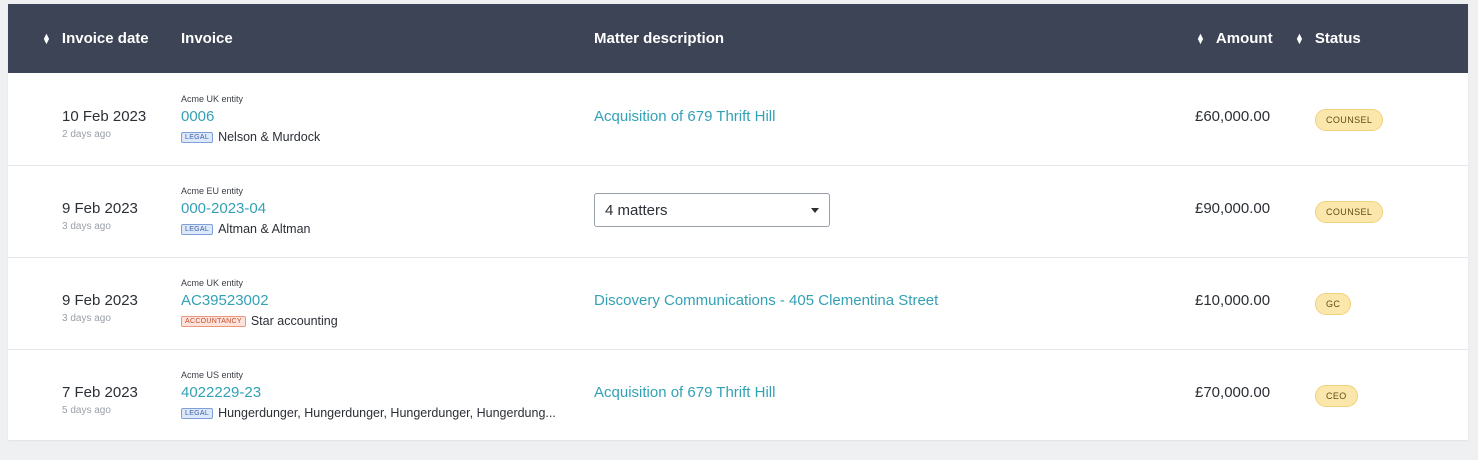 The width and height of the screenshot is (1478, 460). What do you see at coordinates (104, 116) in the screenshot?
I see `invoice-date: 10 Feb 2023` at bounding box center [104, 116].